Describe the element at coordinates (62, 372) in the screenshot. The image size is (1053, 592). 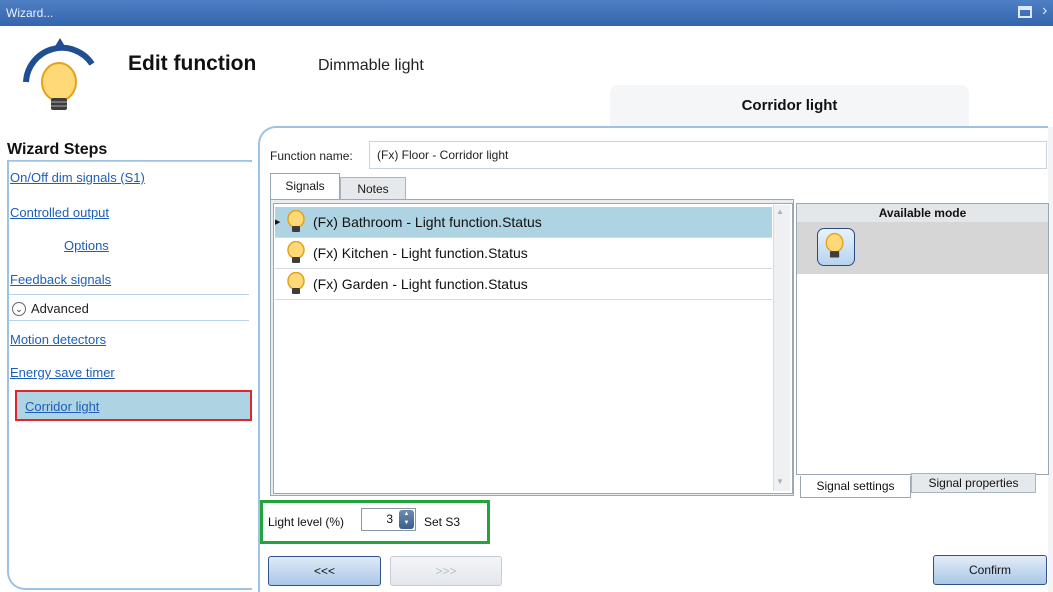
I see `sidebar-item-energy-save-timer: Energy save timer` at that location.